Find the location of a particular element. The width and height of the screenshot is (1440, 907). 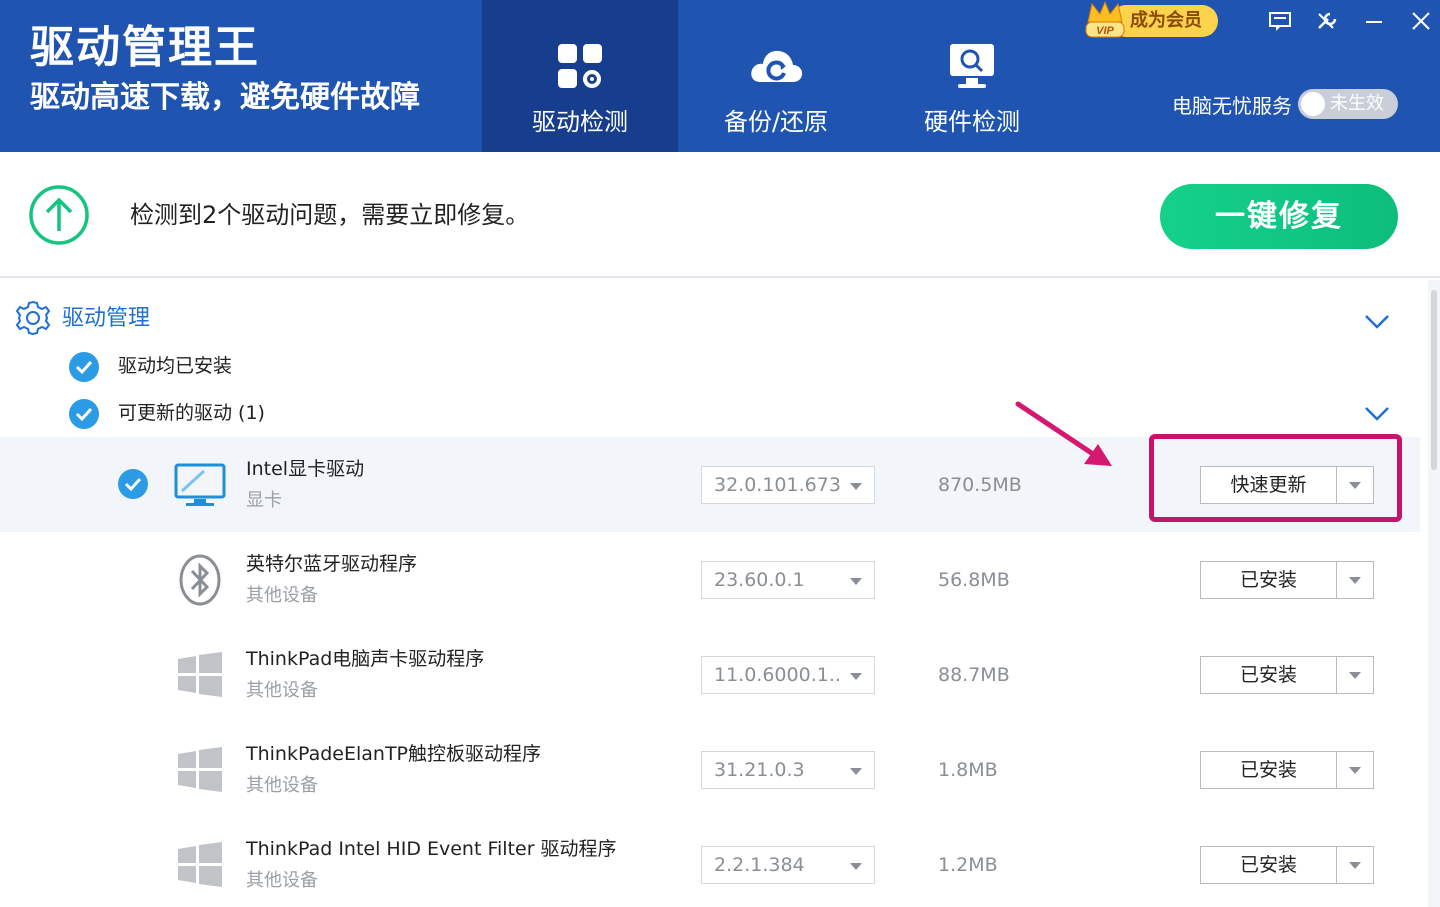

tab-hardware-detect: 硬件检测 is located at coordinates (972, 76).